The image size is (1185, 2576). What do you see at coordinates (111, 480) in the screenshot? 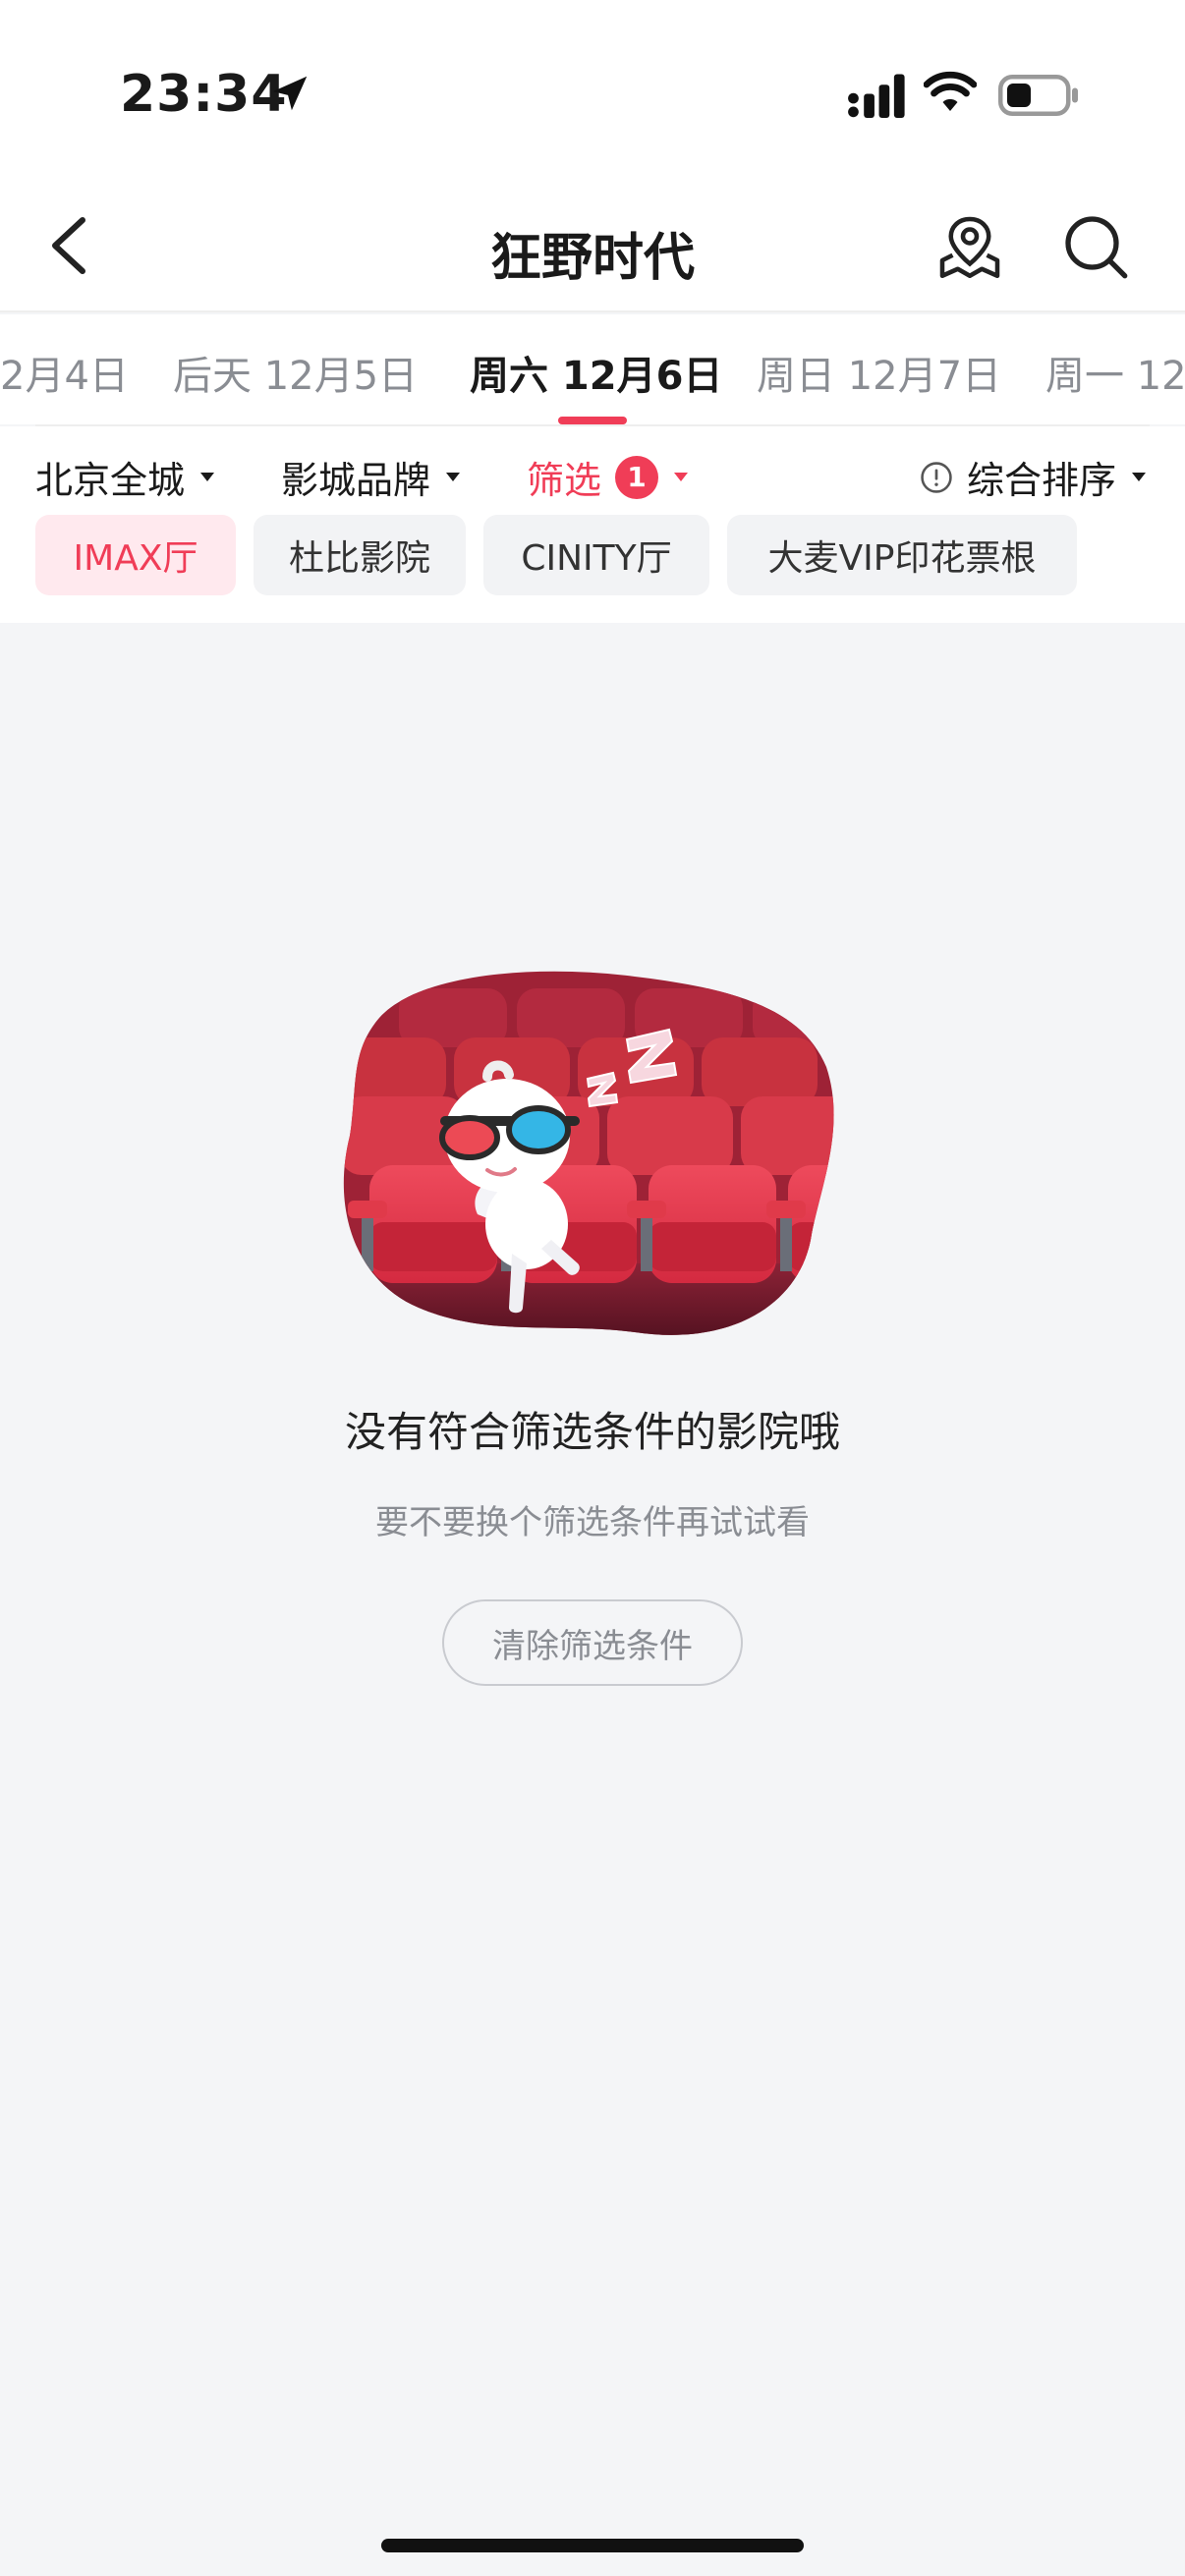
I see `city-filter-label: 北京全城` at bounding box center [111, 480].